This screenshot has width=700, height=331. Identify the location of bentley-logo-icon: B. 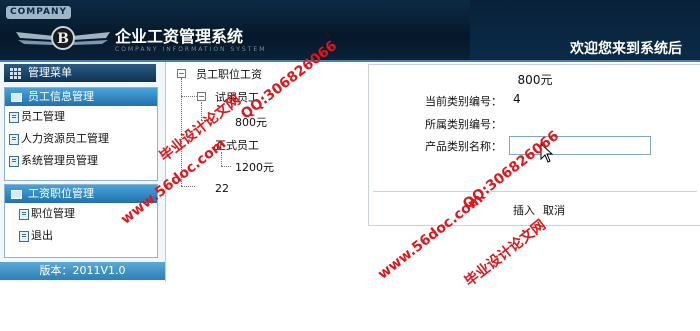
(63, 38).